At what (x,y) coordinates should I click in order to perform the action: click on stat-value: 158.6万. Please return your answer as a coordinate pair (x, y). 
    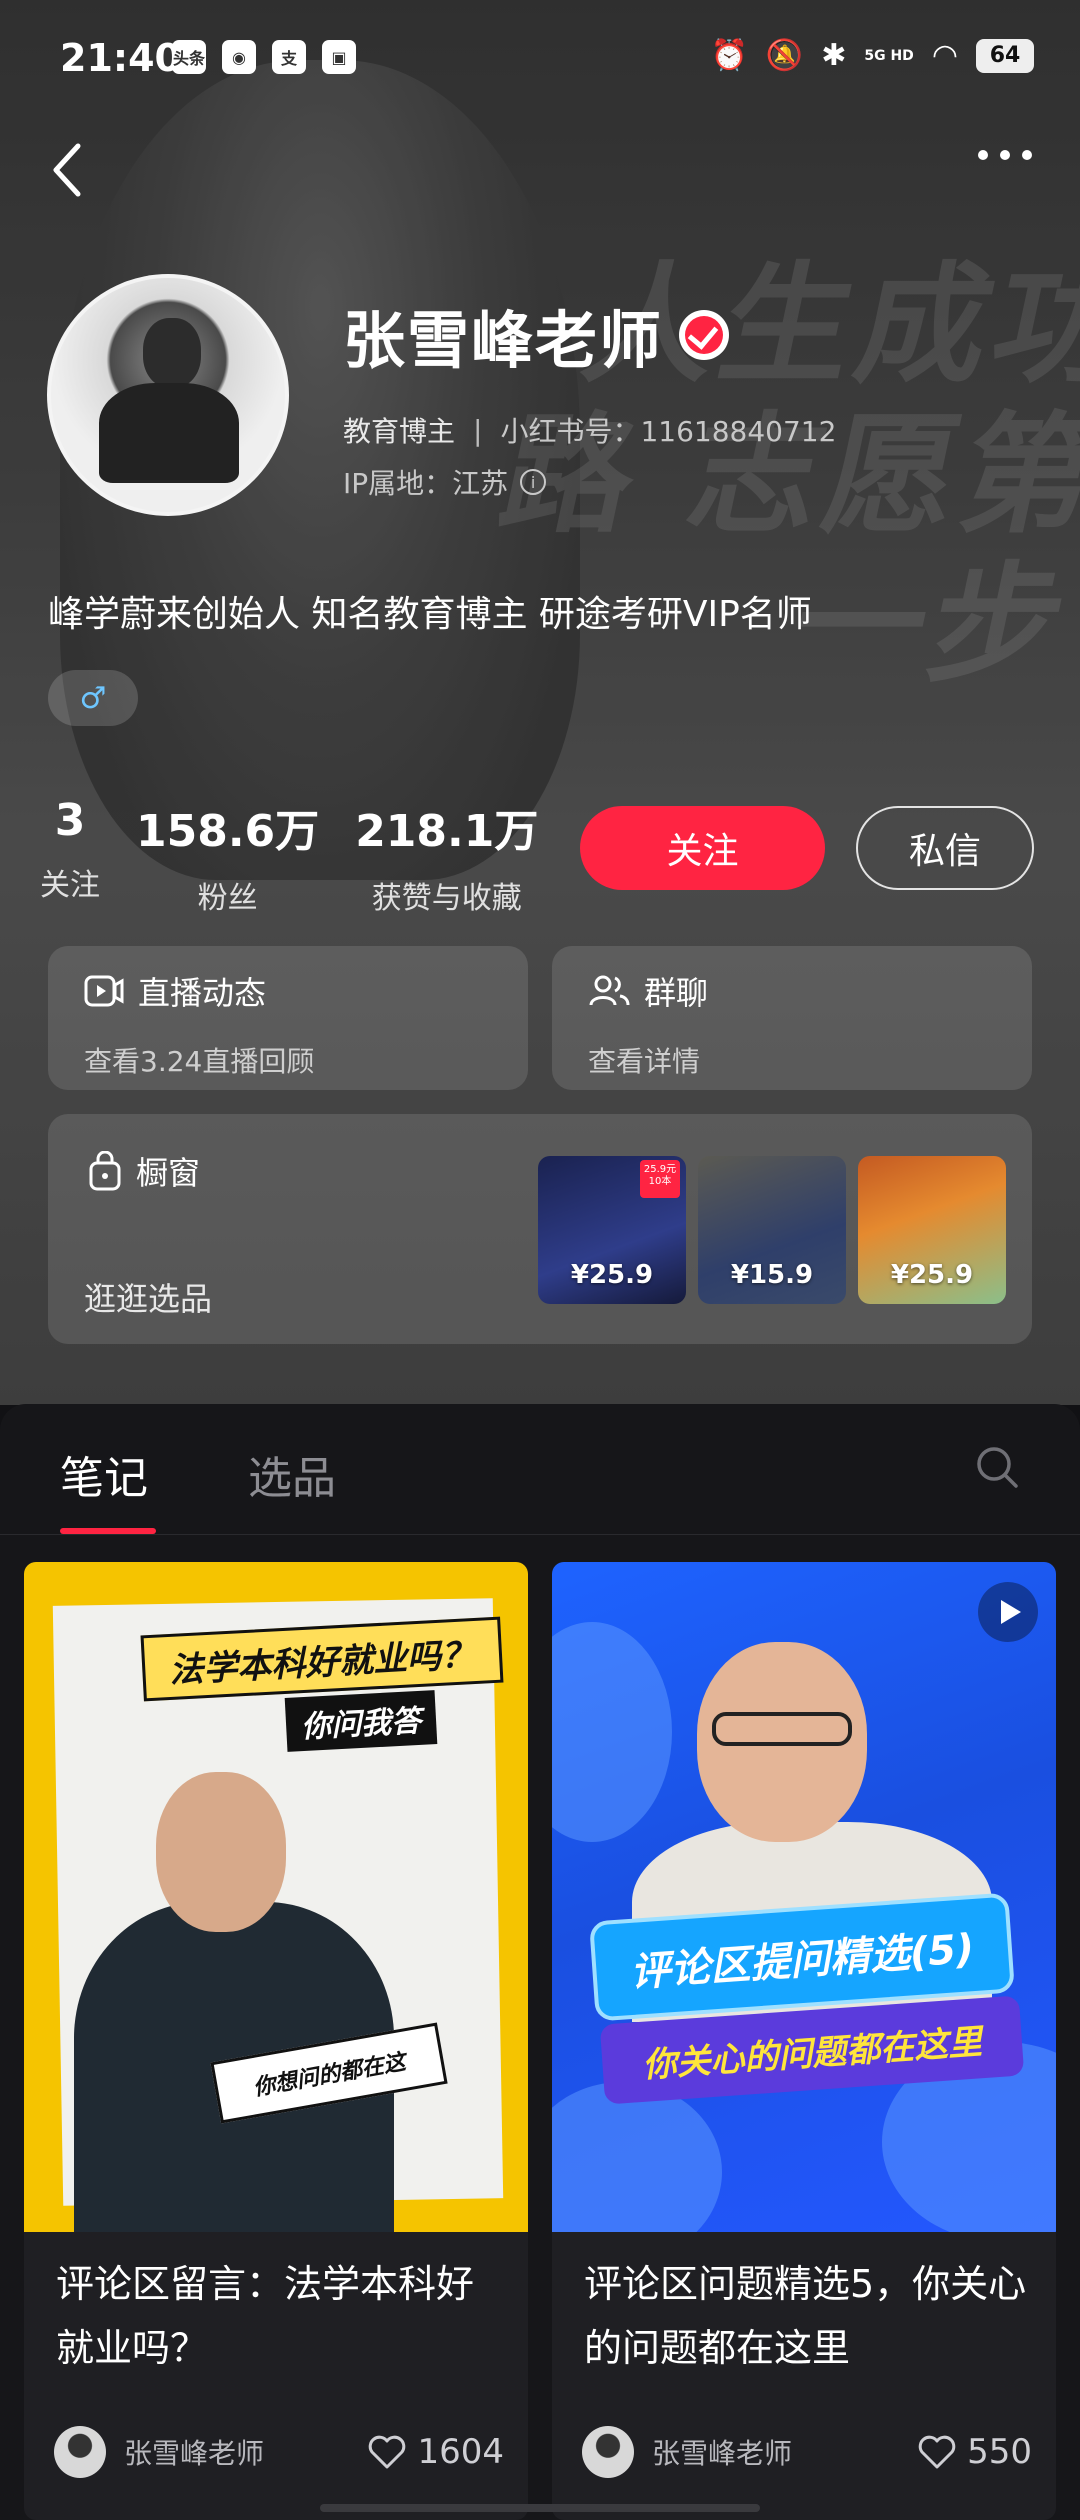
    Looking at the image, I should click on (228, 831).